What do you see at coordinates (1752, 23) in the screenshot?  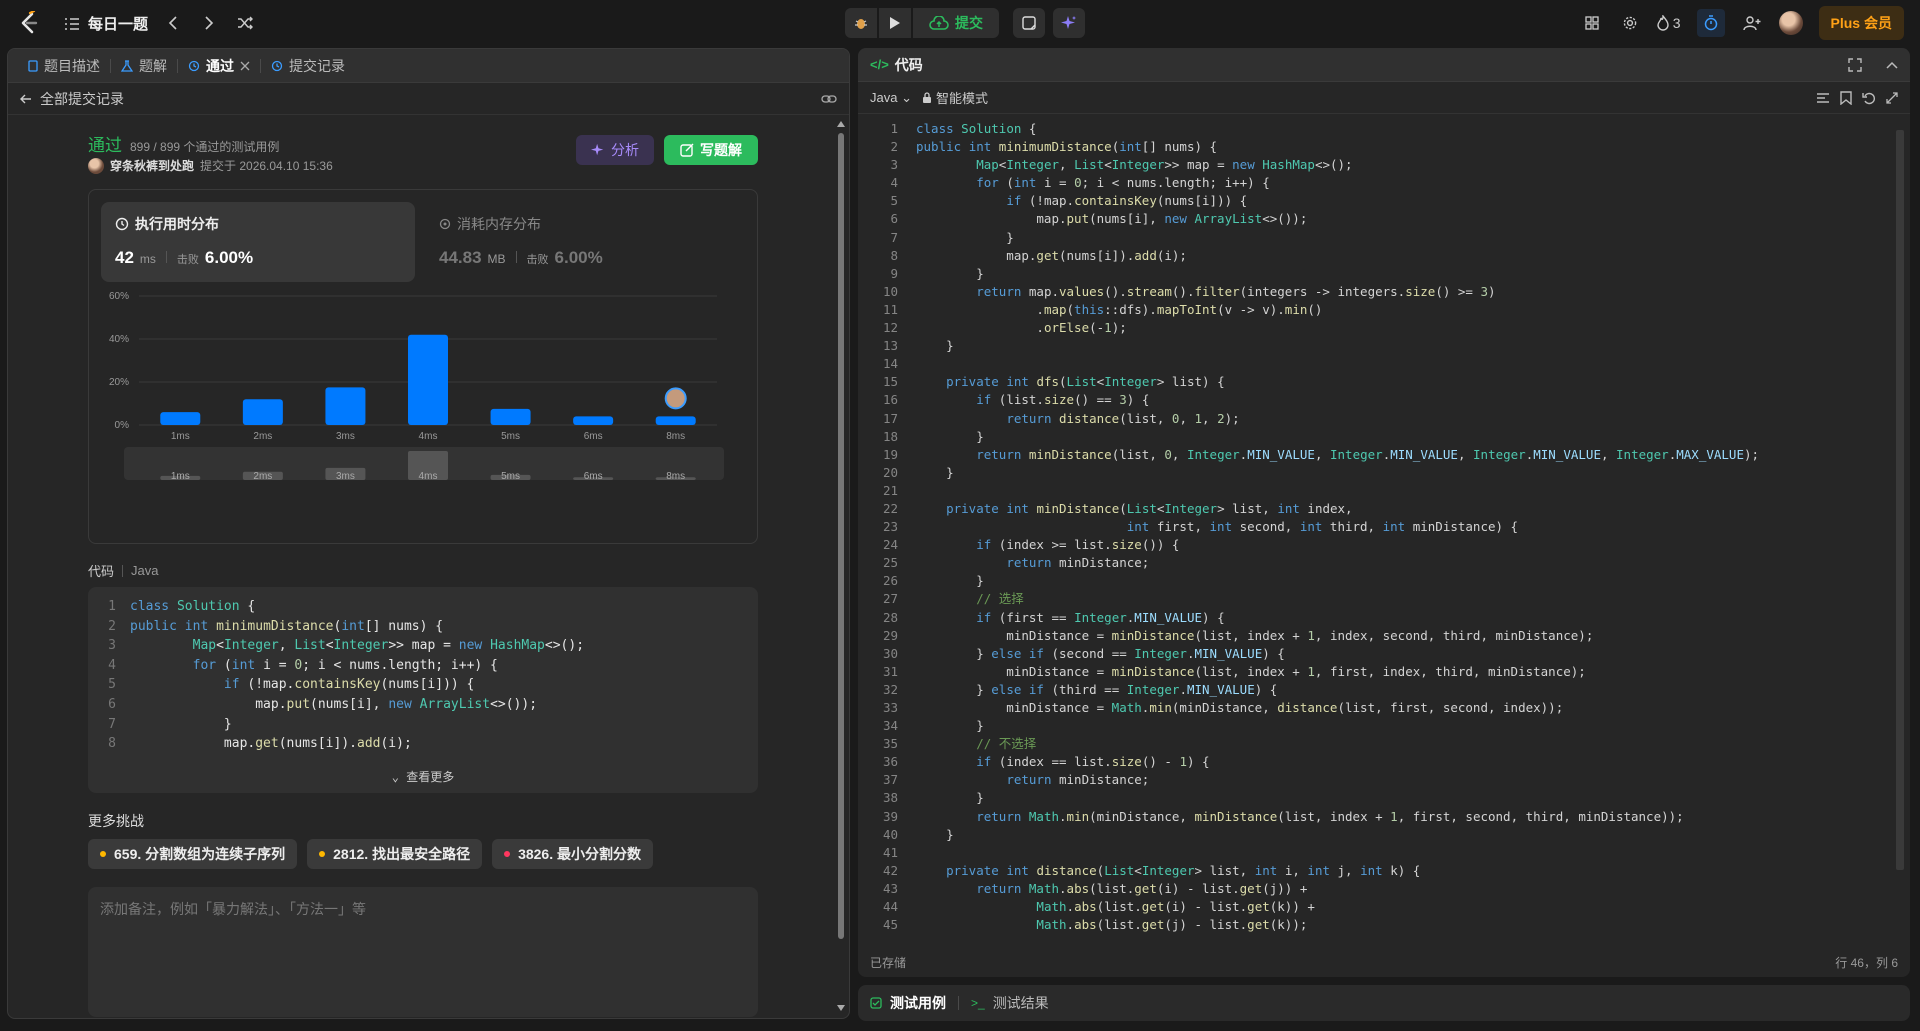 I see `invite-button` at bounding box center [1752, 23].